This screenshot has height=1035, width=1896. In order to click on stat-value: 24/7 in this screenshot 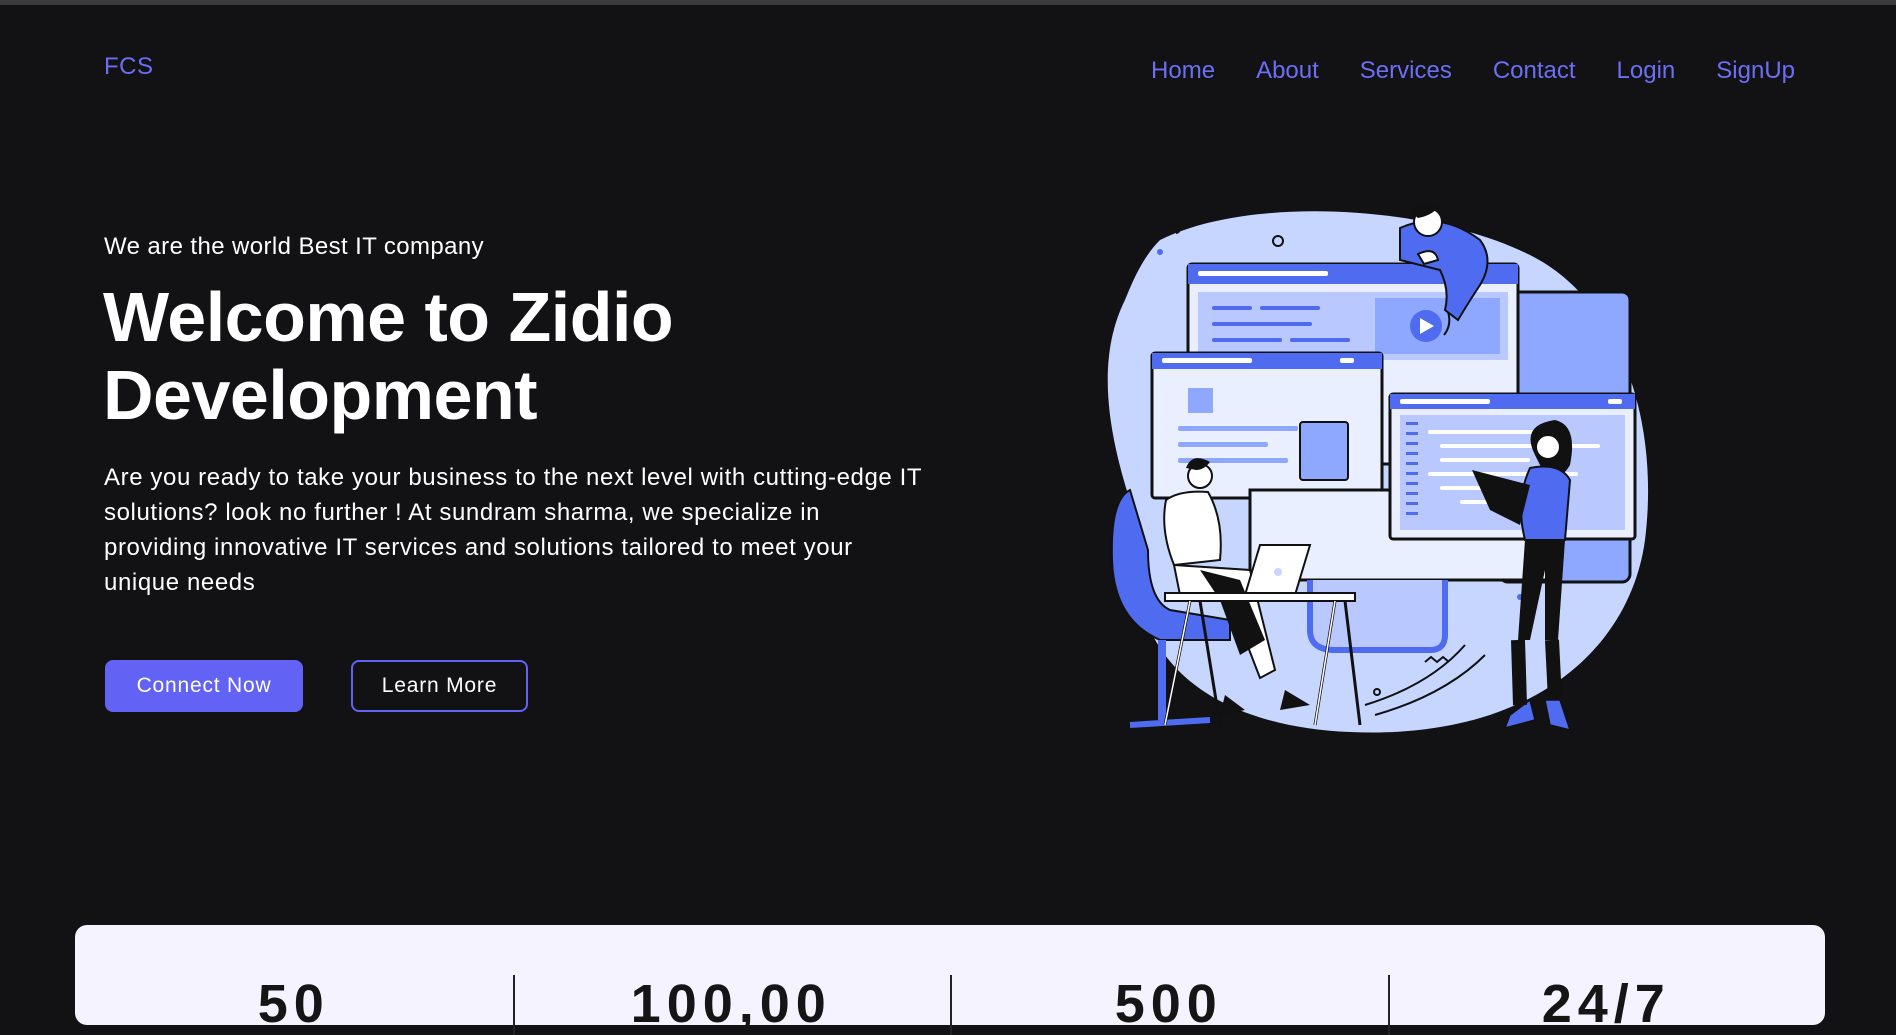, I will do `click(1606, 1004)`.